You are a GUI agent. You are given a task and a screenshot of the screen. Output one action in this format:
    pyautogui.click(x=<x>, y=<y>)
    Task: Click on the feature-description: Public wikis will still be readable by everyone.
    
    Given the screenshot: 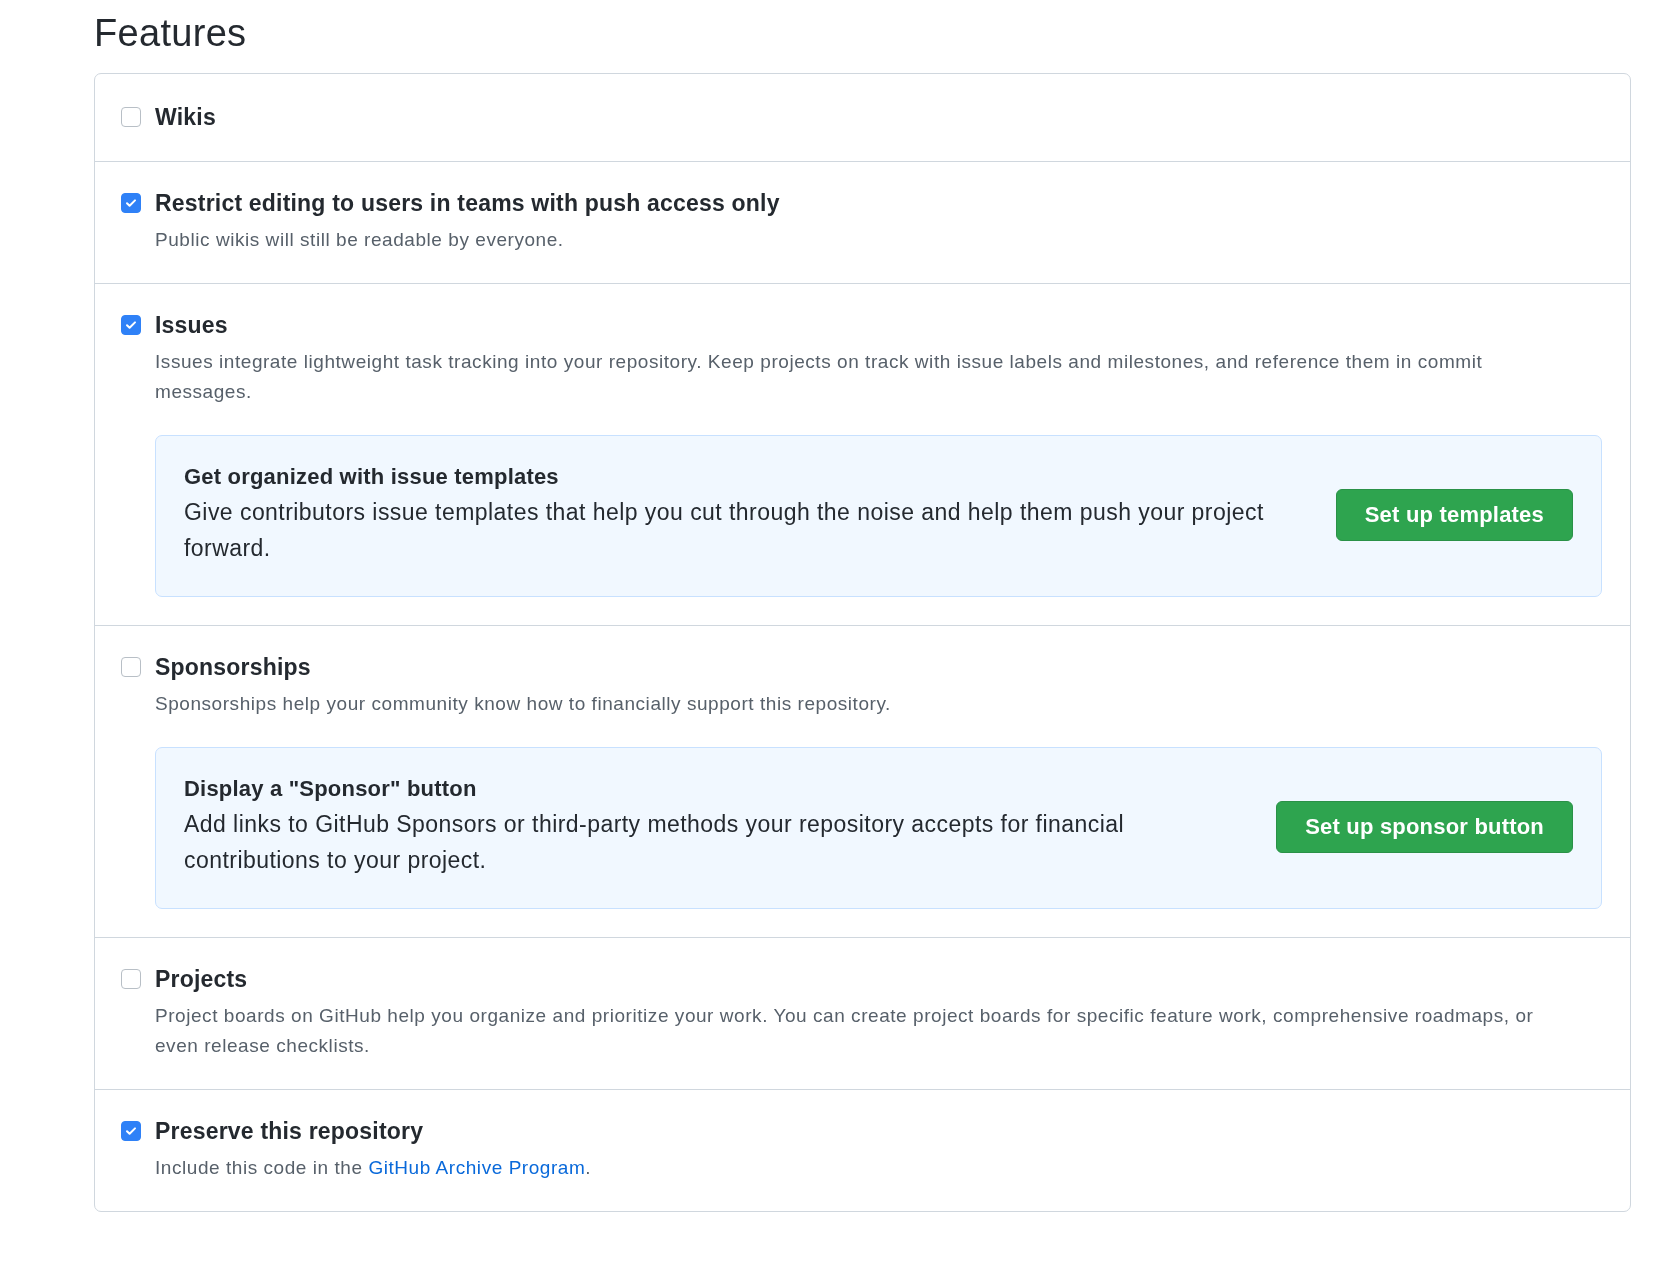 What is the action you would take?
    pyautogui.click(x=360, y=240)
    